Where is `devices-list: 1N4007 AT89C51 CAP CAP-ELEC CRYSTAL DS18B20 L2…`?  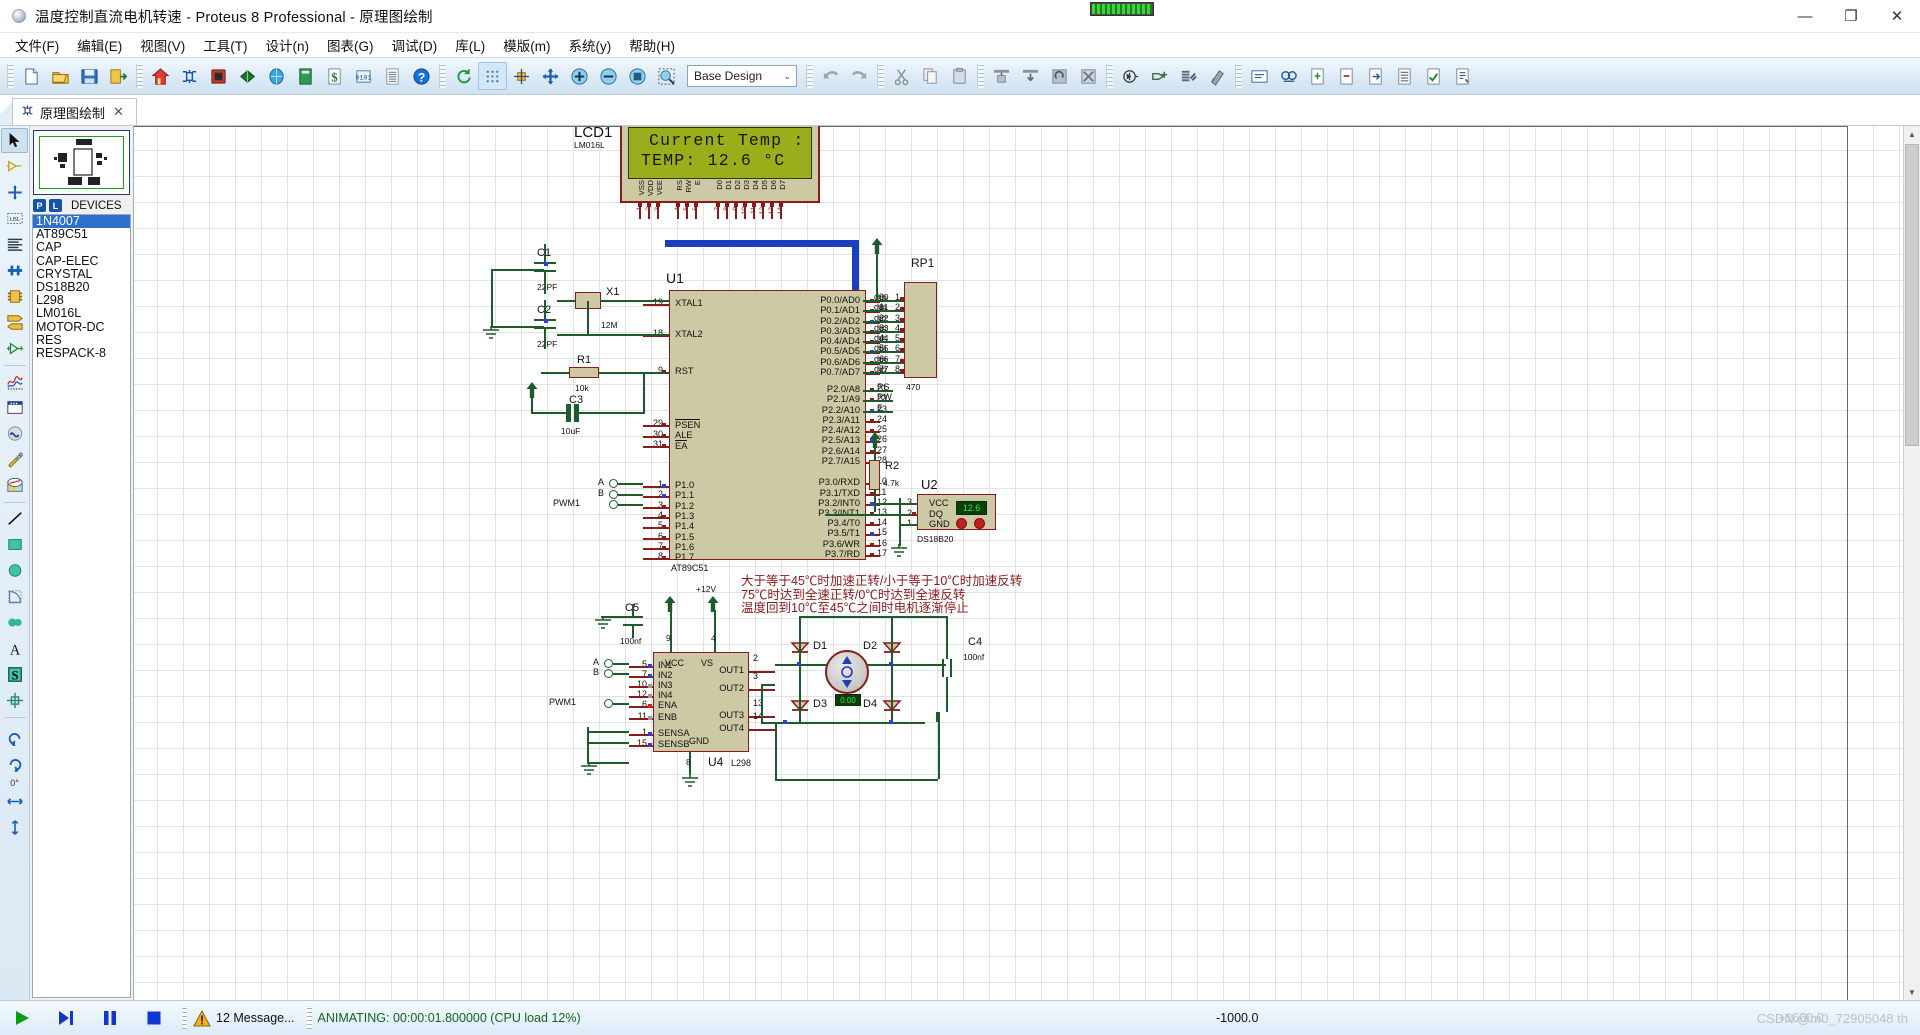
devices-list: 1N4007 AT89C51 CAP CAP-ELEC CRYSTAL DS18B20 L2… is located at coordinates (81, 606).